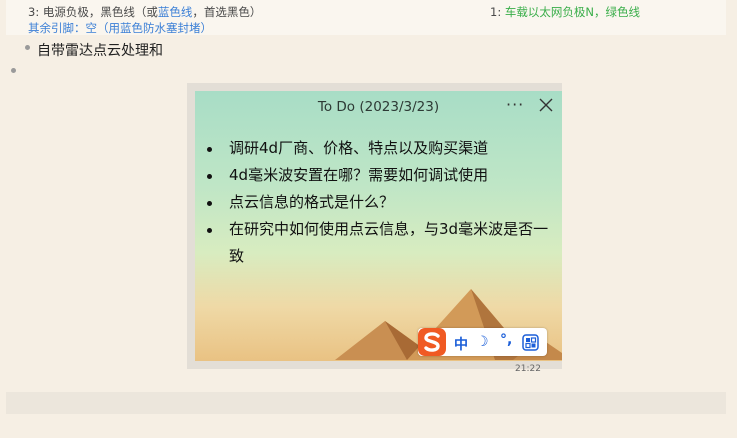 This screenshot has height=438, width=737. What do you see at coordinates (378, 107) in the screenshot?
I see `sticky-title-bar: To Do (2023/3/23) ···` at bounding box center [378, 107].